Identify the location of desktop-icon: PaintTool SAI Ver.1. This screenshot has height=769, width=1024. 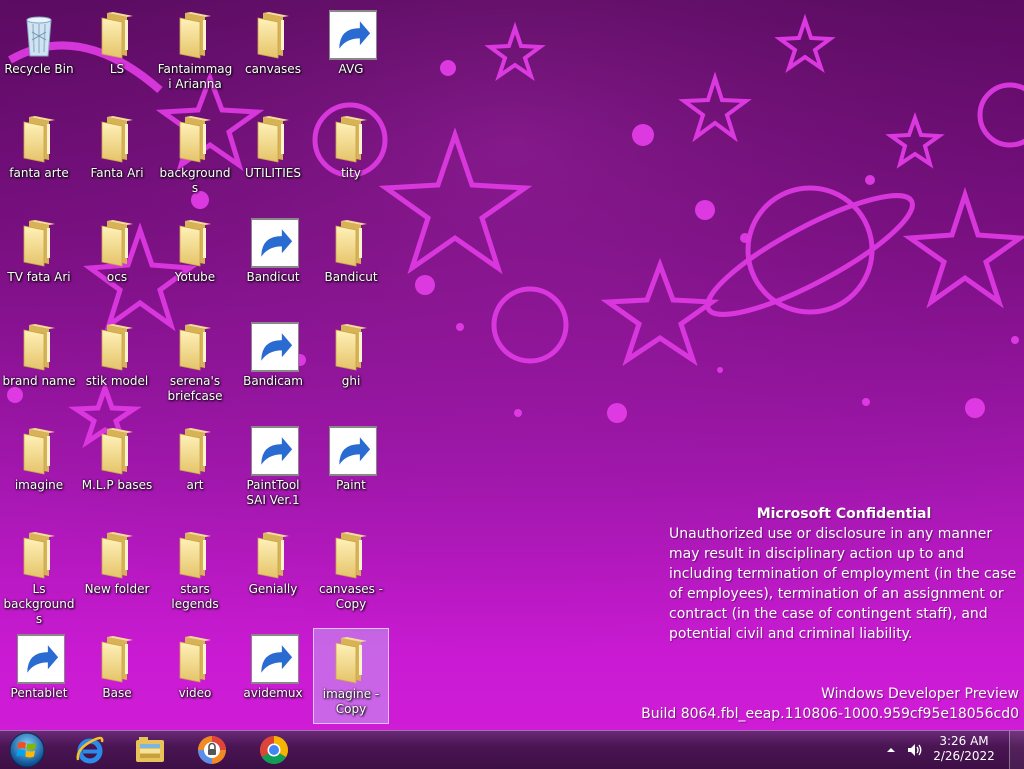
(273, 468).